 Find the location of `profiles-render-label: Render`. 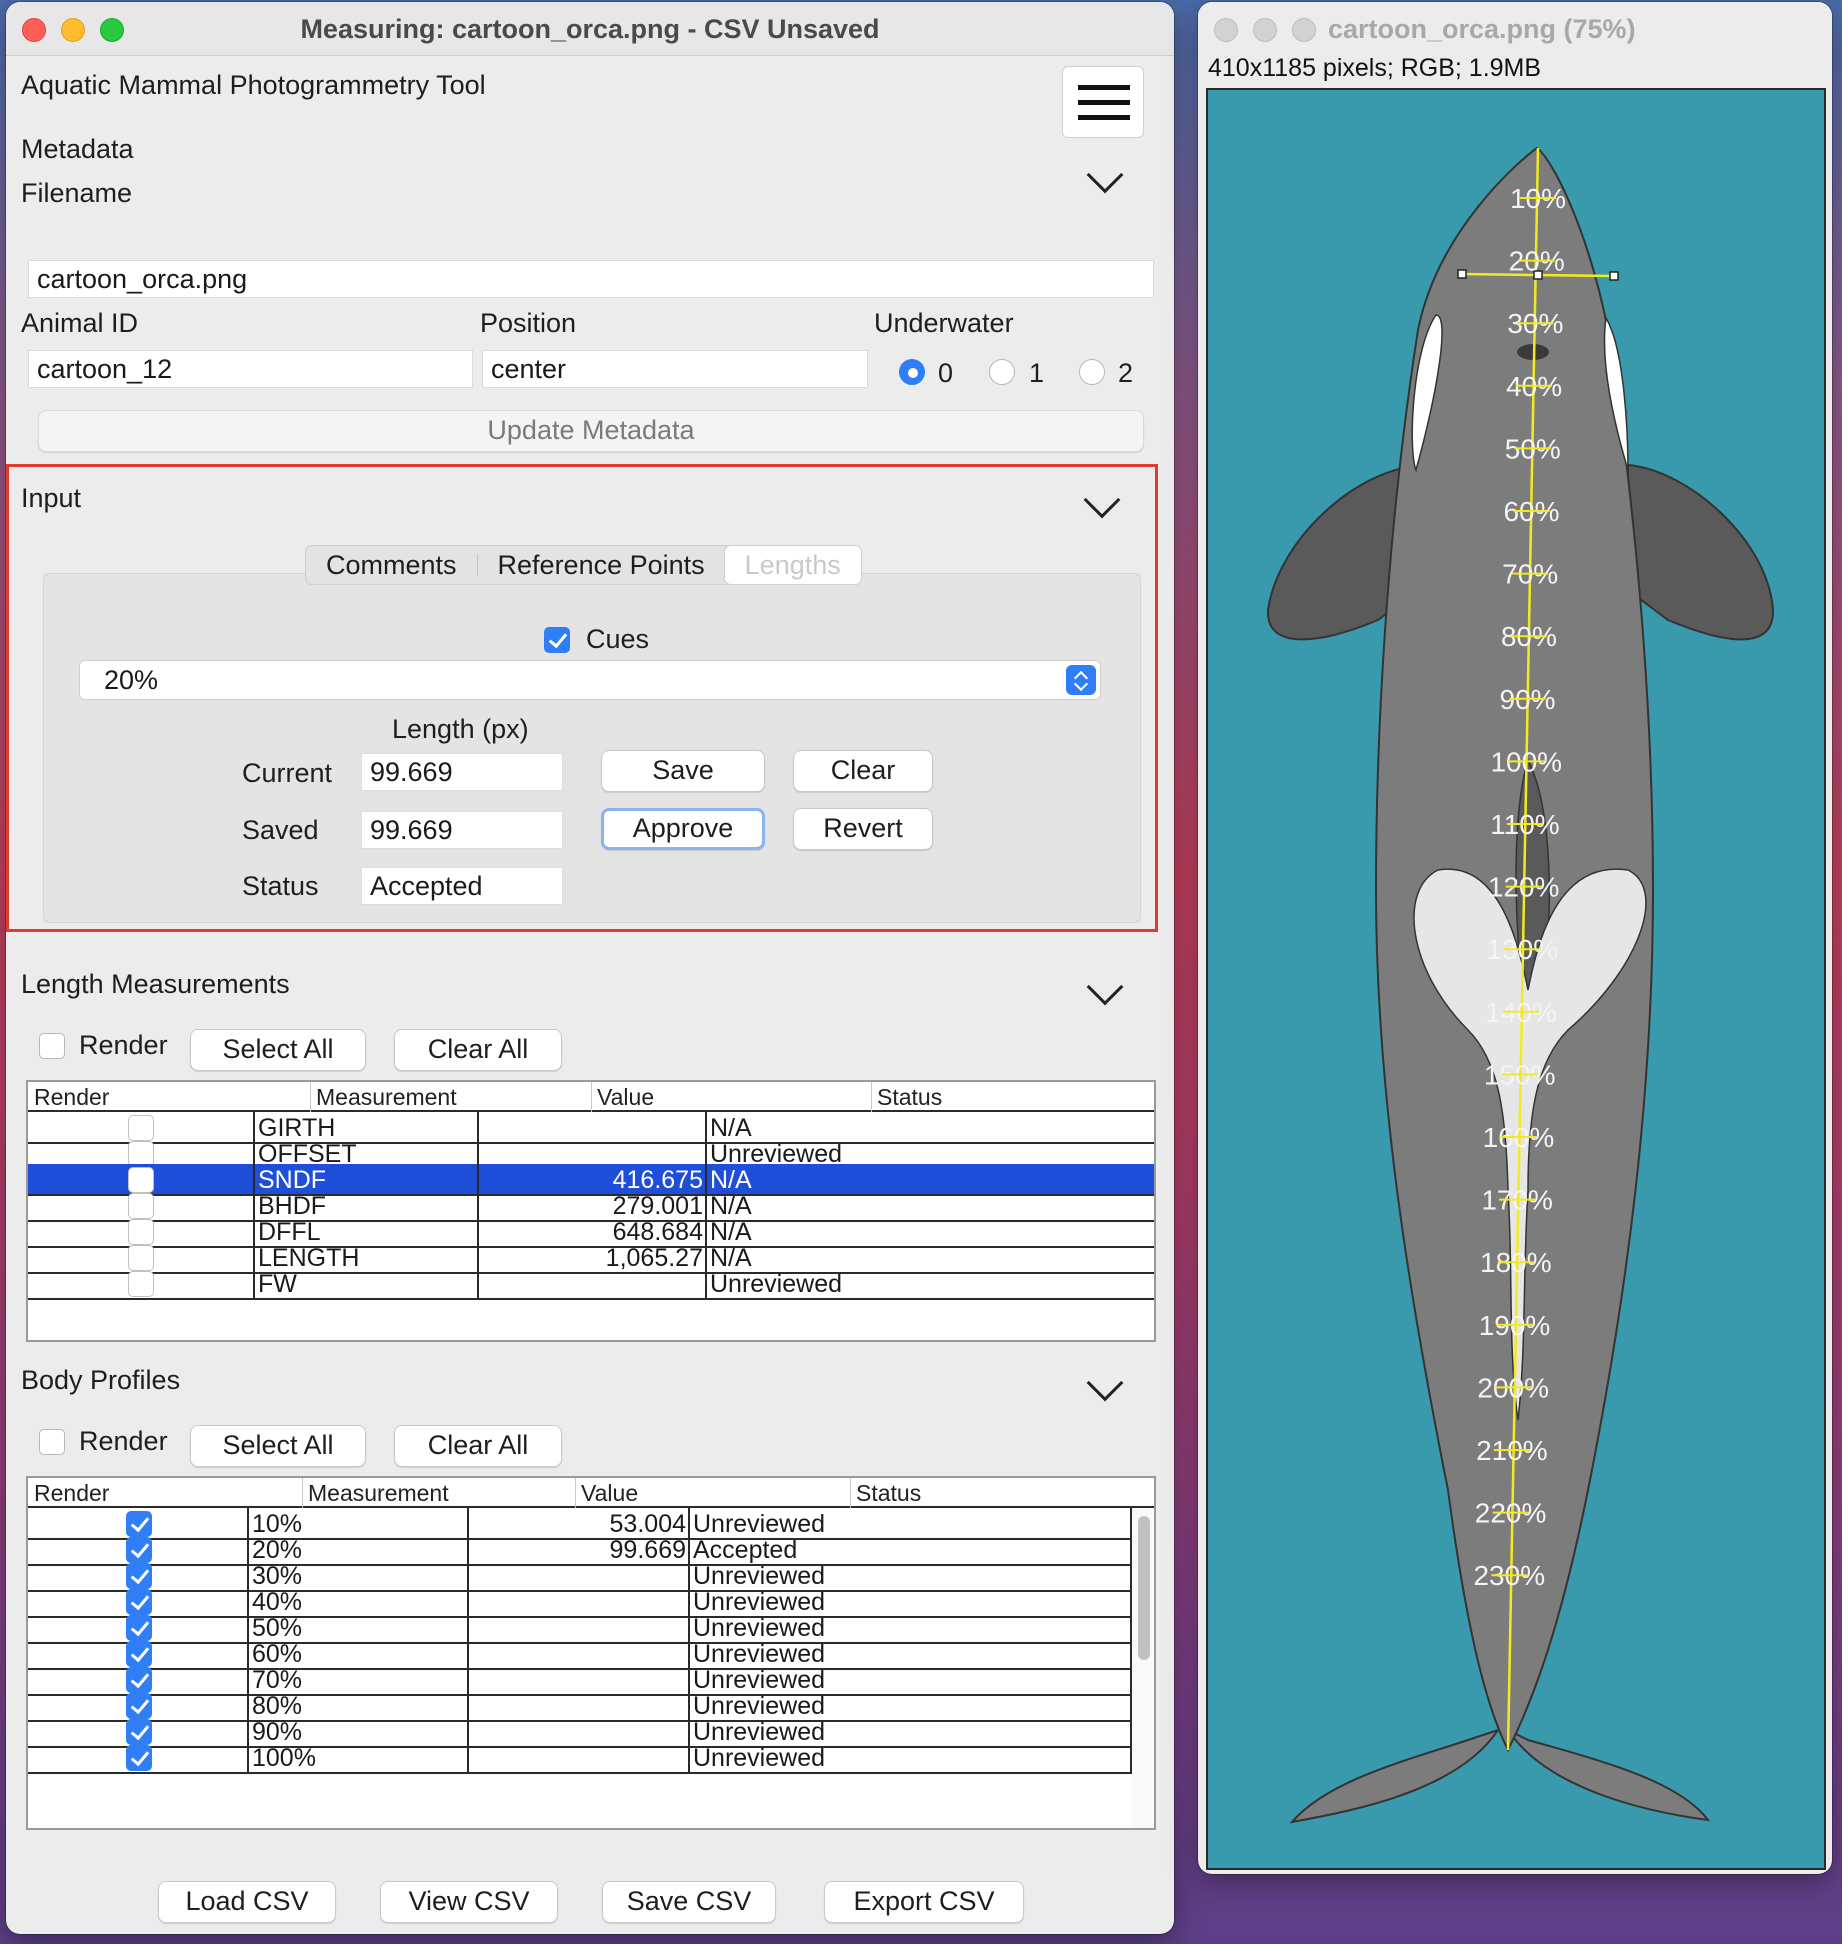

profiles-render-label: Render is located at coordinates (123, 1441).